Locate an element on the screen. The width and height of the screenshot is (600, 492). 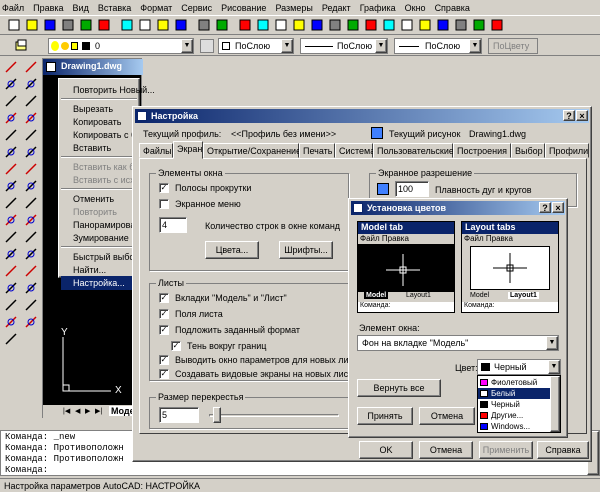
tracking-icon is located at coordinates (263, 25).